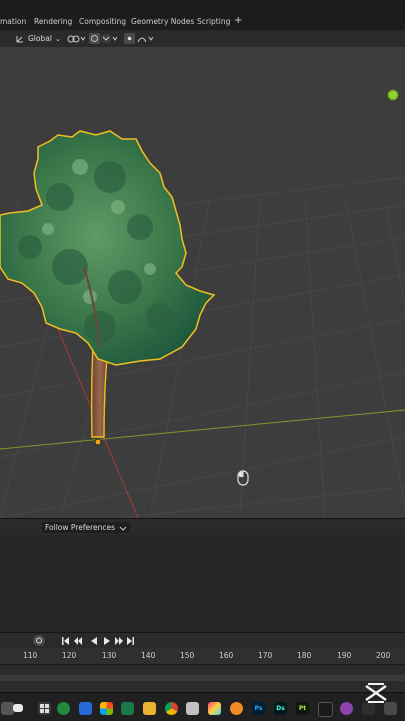 This screenshot has height=721, width=405. Describe the element at coordinates (226, 655) in the screenshot. I see `frame-tick: 160` at that location.